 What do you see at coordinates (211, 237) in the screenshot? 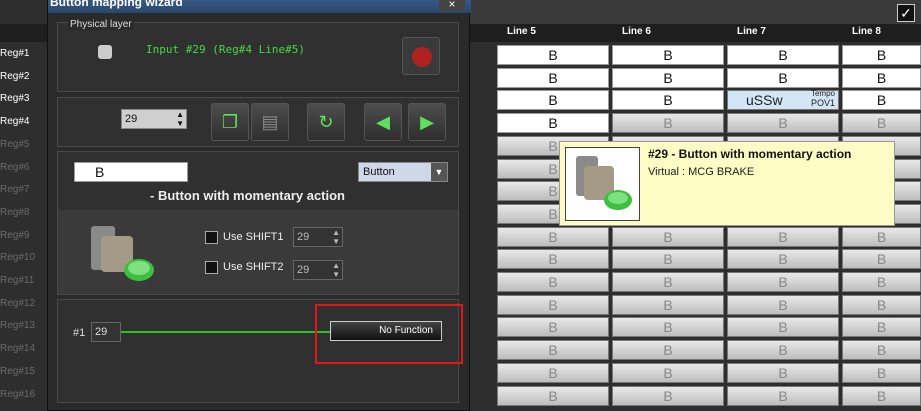
I see `shift1-checkbox` at bounding box center [211, 237].